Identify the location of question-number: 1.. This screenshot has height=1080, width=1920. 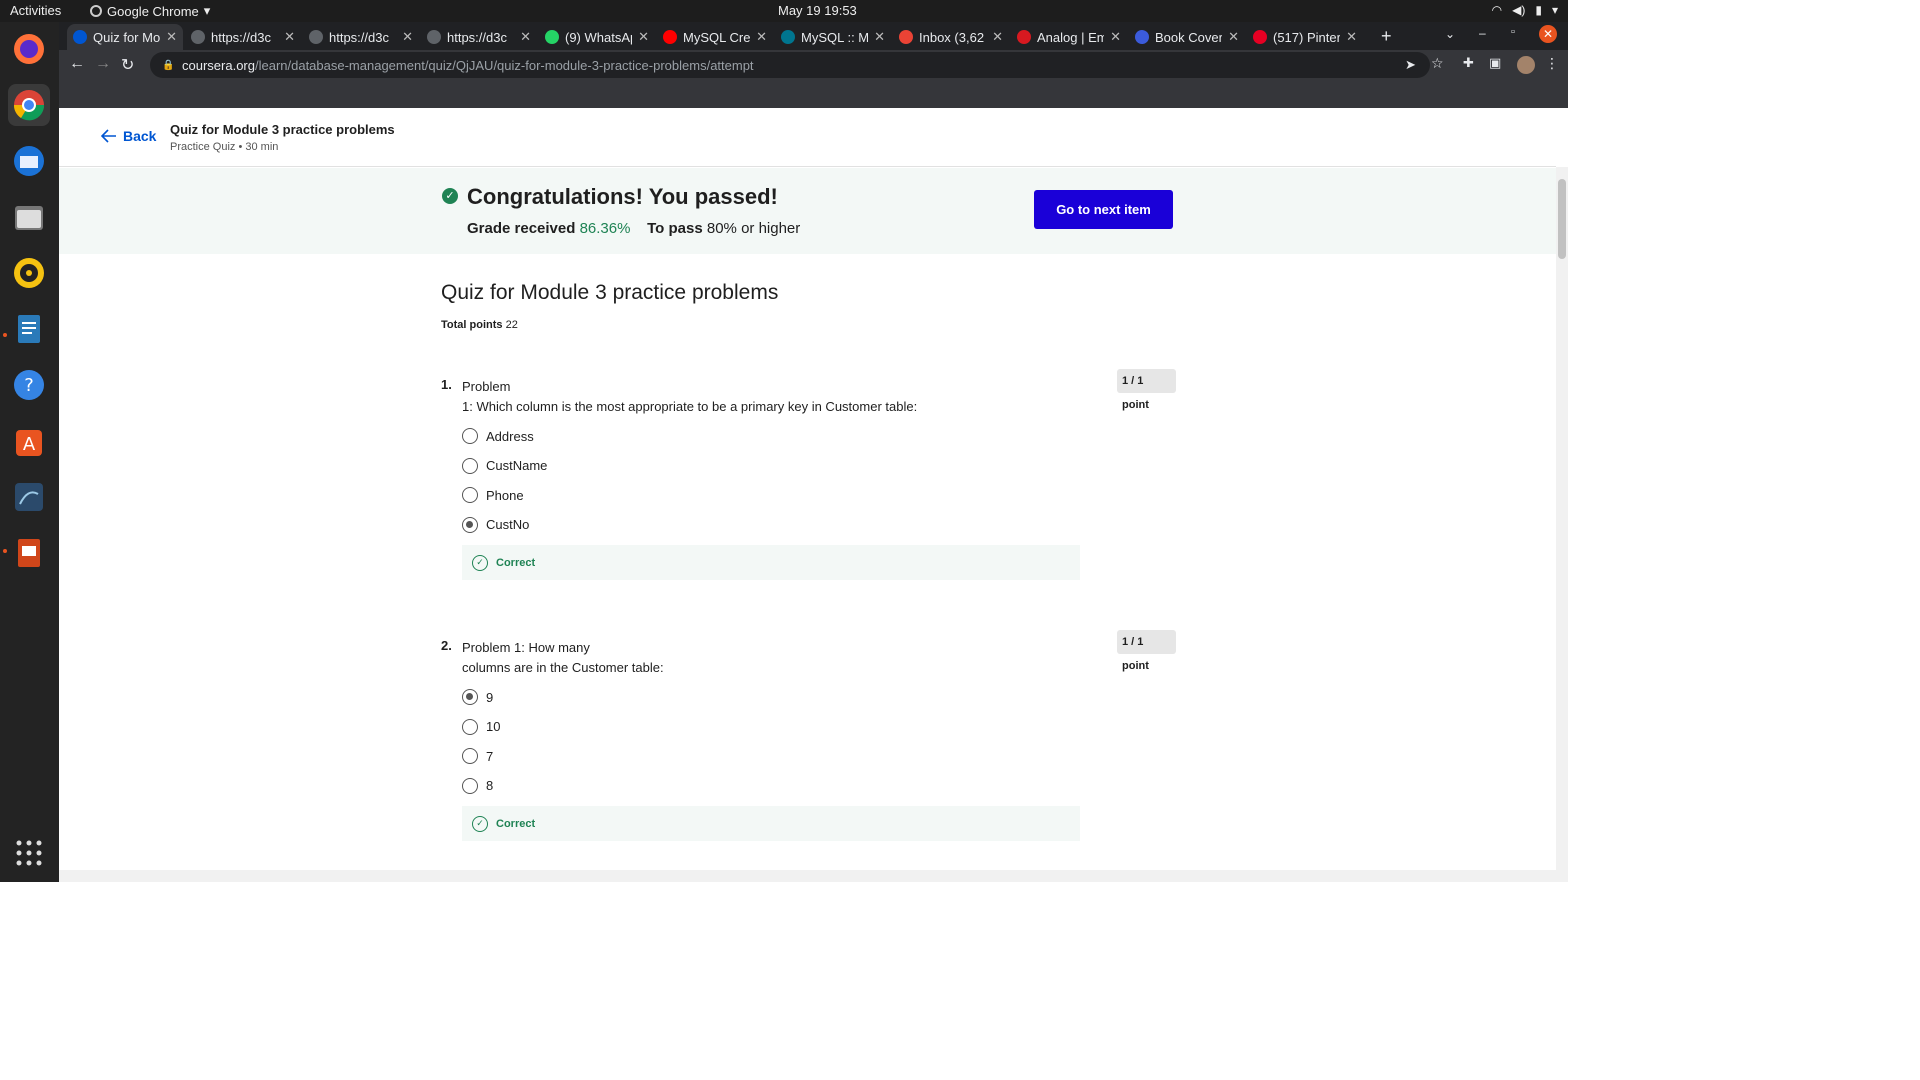
(446, 384).